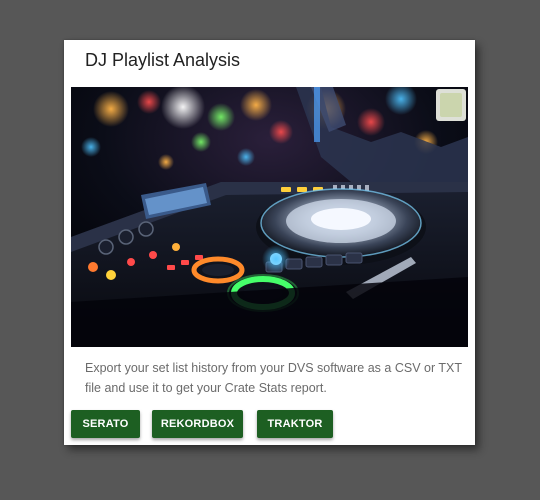 Image resolution: width=540 pixels, height=500 pixels. What do you see at coordinates (197, 424) in the screenshot?
I see `rekordbox-button: REKORDBOX` at bounding box center [197, 424].